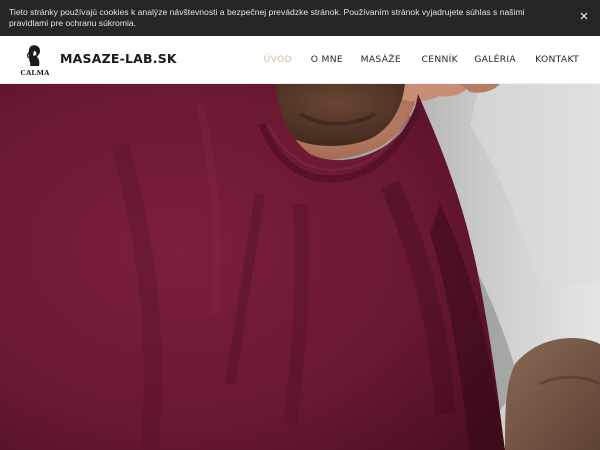  What do you see at coordinates (495, 59) in the screenshot?
I see `nav-item-galeria: GALÉRIA` at bounding box center [495, 59].